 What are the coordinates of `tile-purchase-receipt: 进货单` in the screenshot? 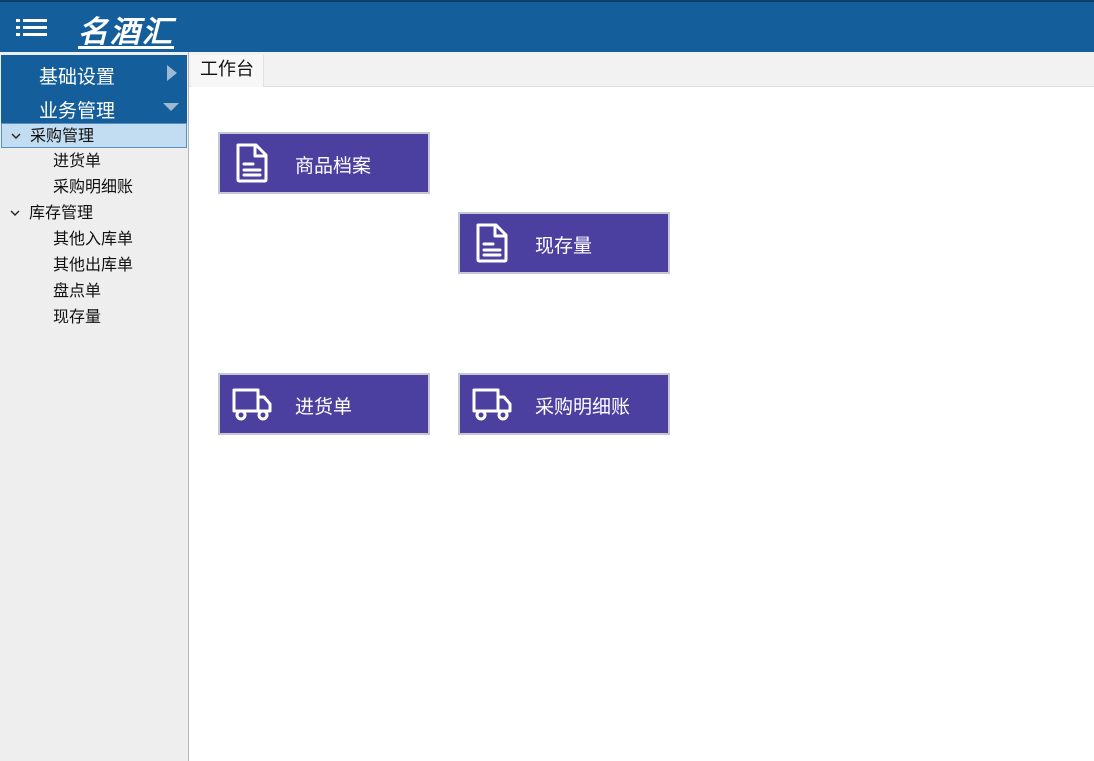 It's located at (324, 404).